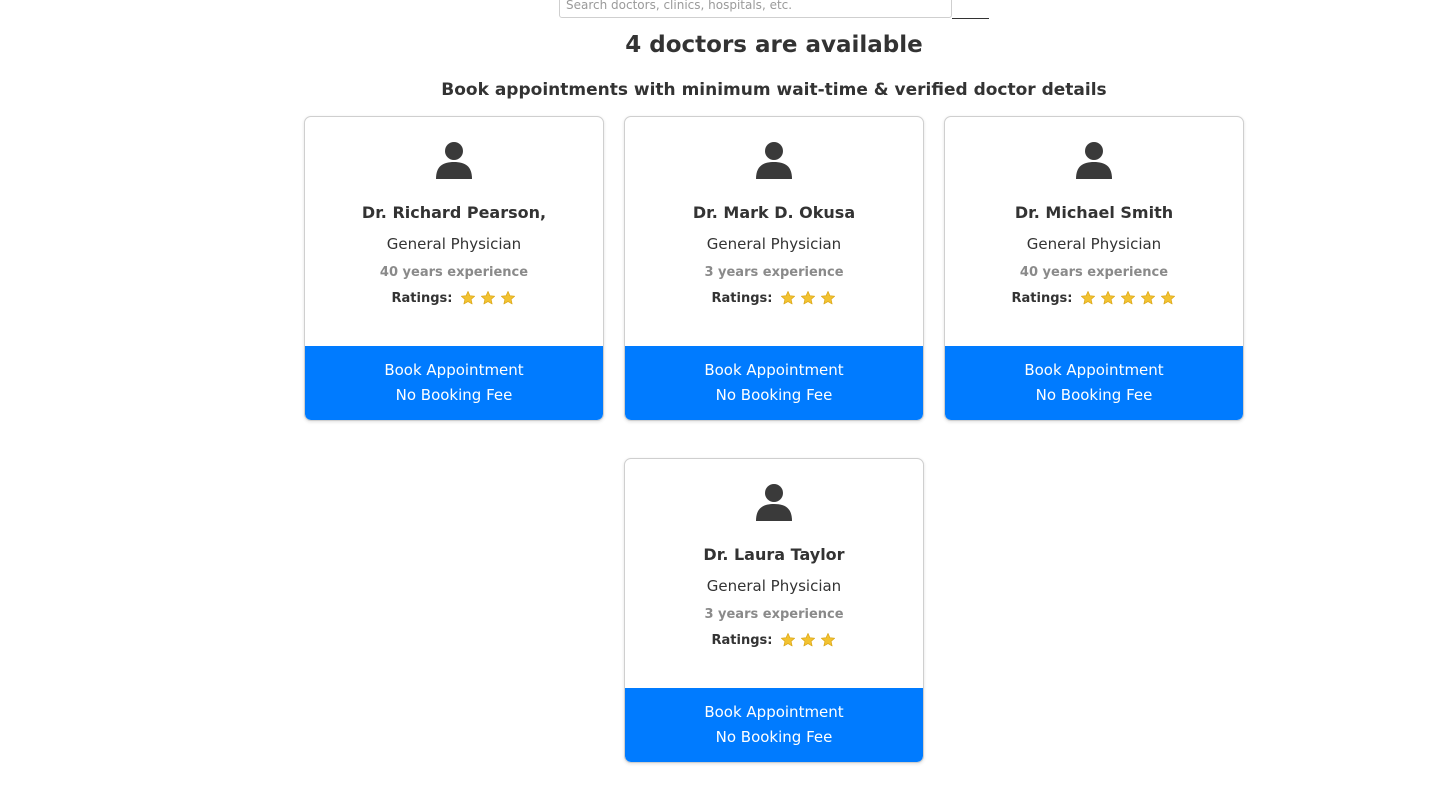 The width and height of the screenshot is (1444, 788). What do you see at coordinates (774, 45) in the screenshot?
I see `page-title: 4 doctors are available` at bounding box center [774, 45].